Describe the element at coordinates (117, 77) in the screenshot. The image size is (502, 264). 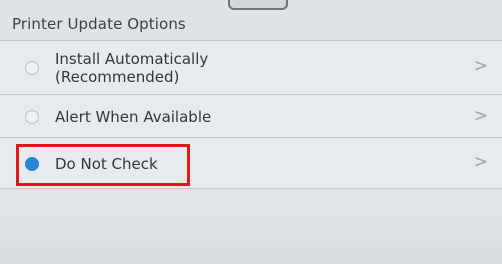
I see `option-label-line2: (Recommended)` at that location.